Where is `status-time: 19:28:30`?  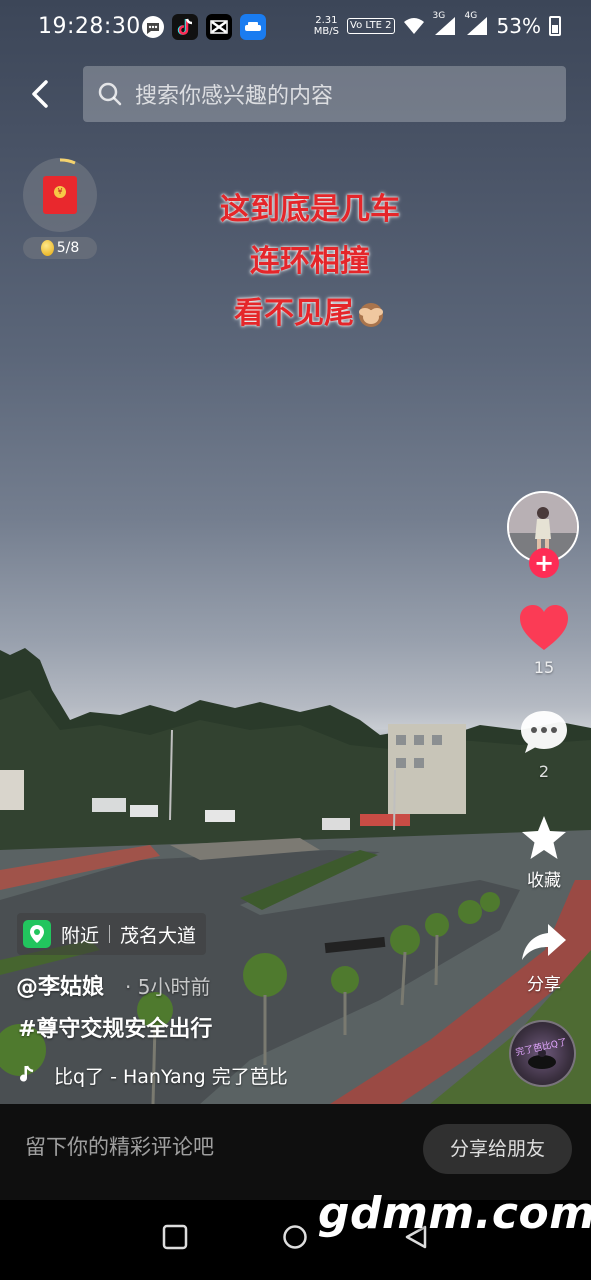 status-time: 19:28:30 is located at coordinates (89, 26).